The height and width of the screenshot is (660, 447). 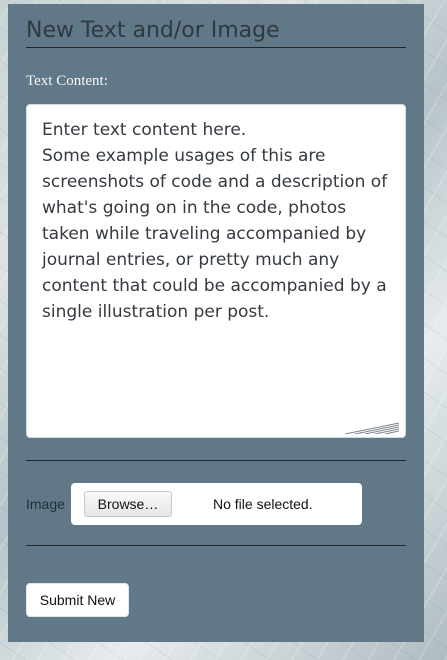 What do you see at coordinates (45, 504) in the screenshot?
I see `image-label: Image` at bounding box center [45, 504].